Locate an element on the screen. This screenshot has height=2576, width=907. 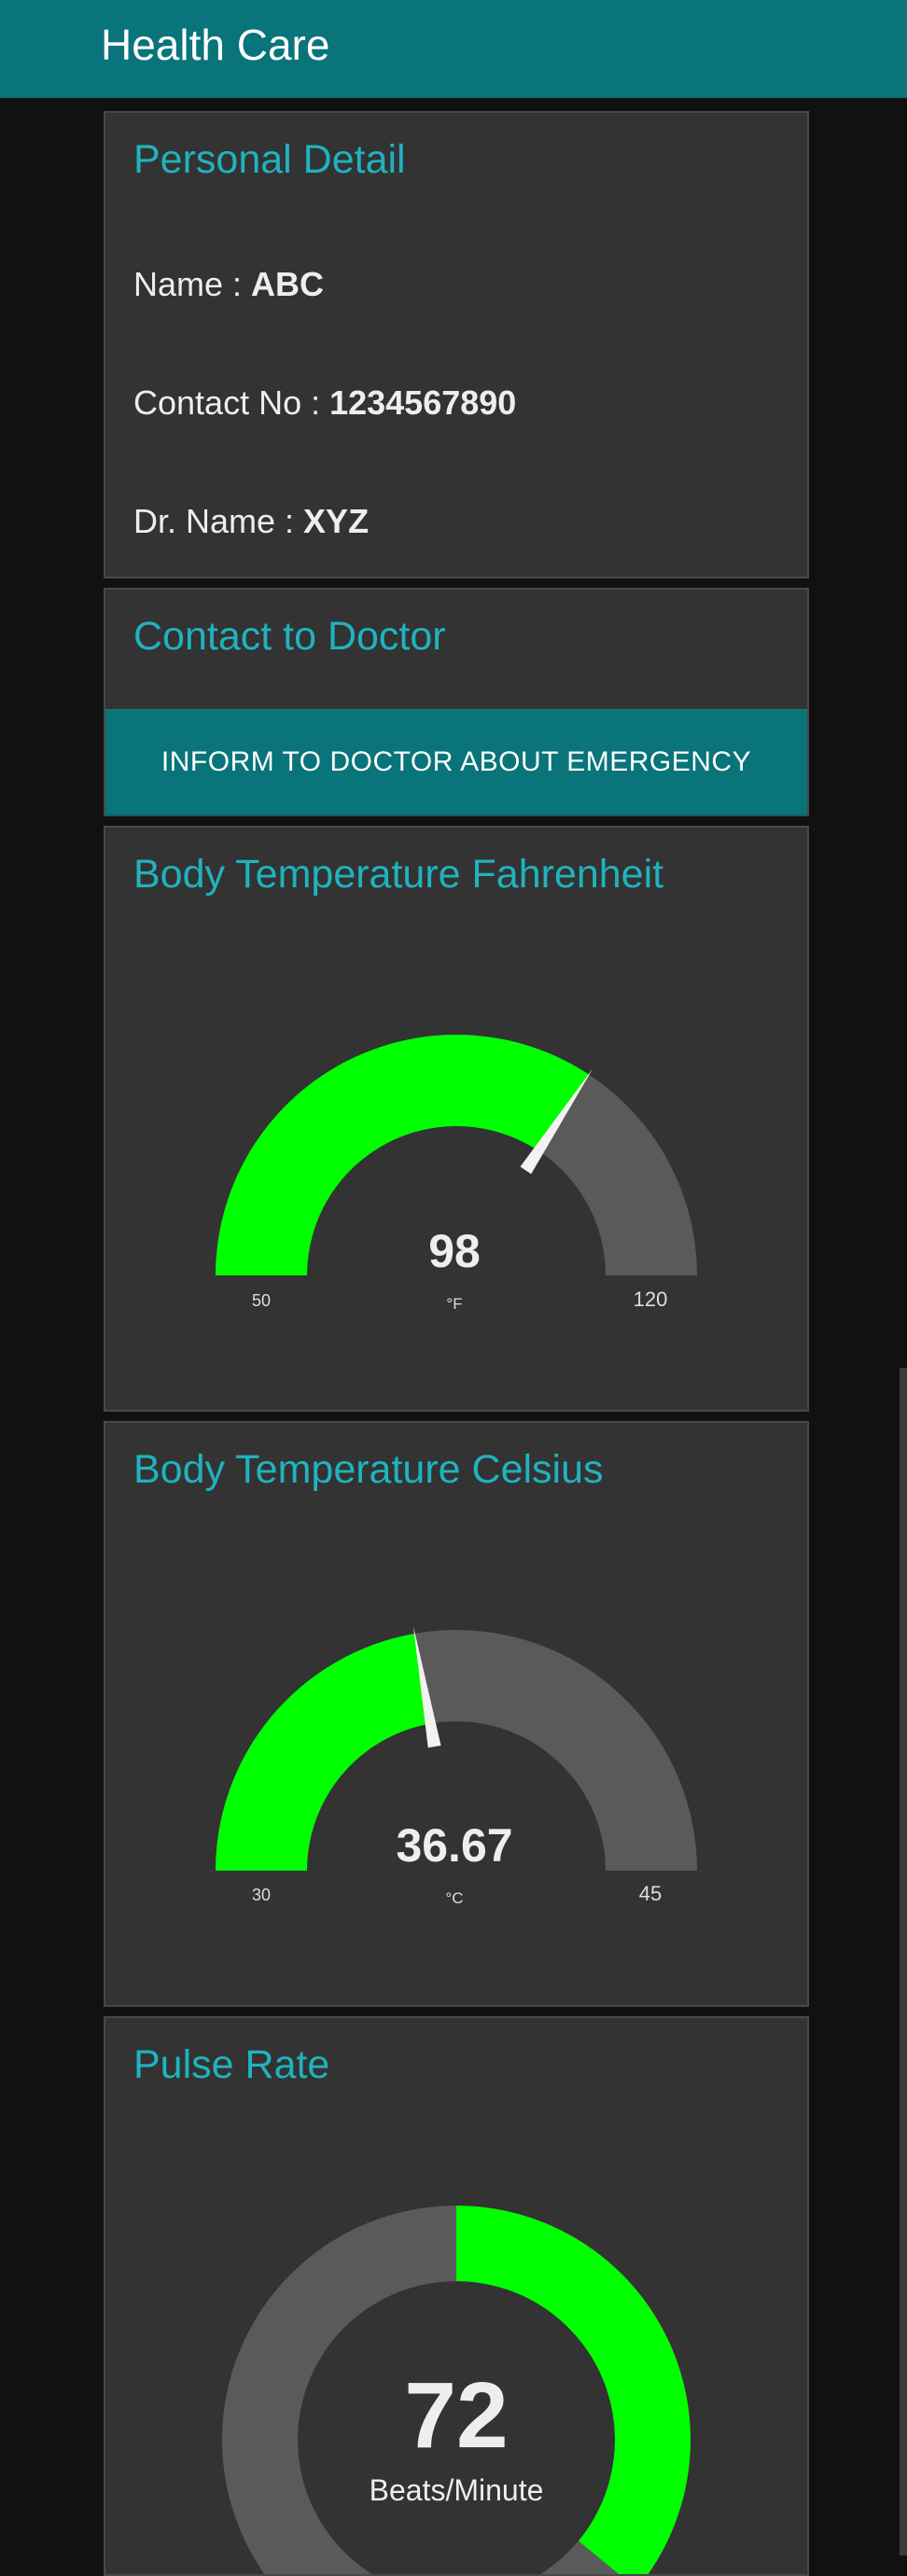
contact-doctor-title: Contact to Doctor is located at coordinates (289, 636).